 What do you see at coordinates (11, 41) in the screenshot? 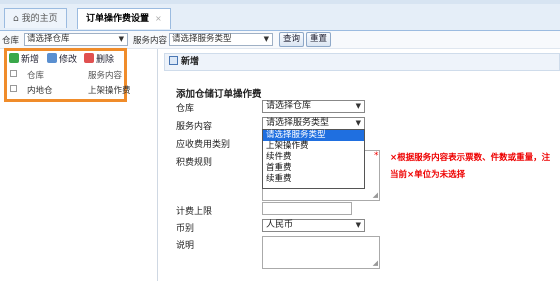
I see `filter-warehouse-label: 仓库` at bounding box center [11, 41].